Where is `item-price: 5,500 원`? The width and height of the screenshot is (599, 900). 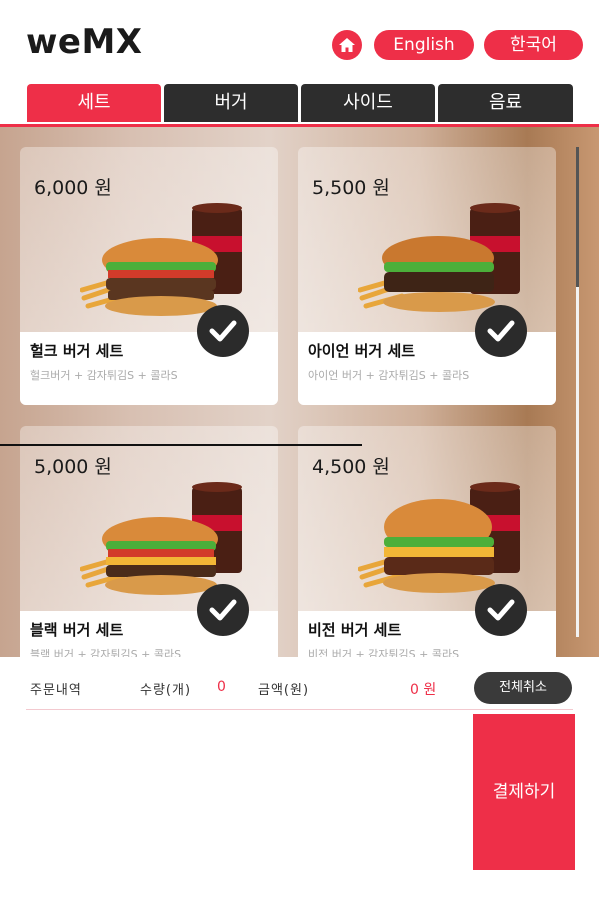 item-price: 5,500 원 is located at coordinates (351, 188).